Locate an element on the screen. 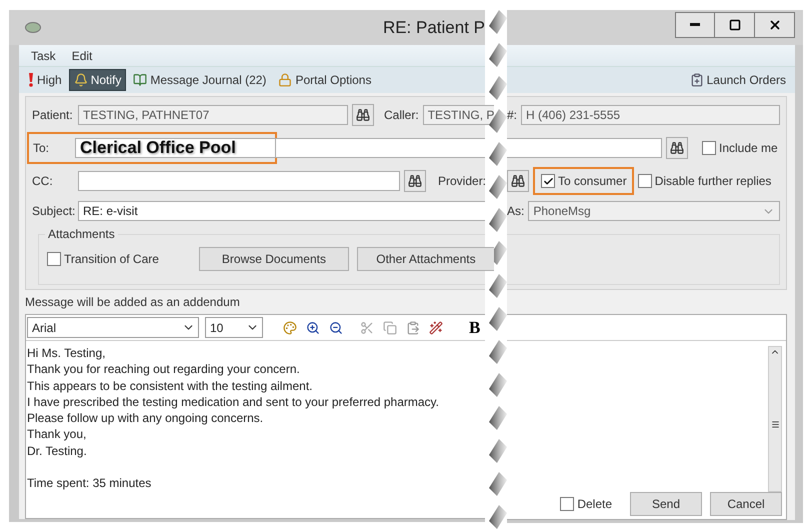 This screenshot has height=529, width=809. field-label: To: is located at coordinates (41, 148).